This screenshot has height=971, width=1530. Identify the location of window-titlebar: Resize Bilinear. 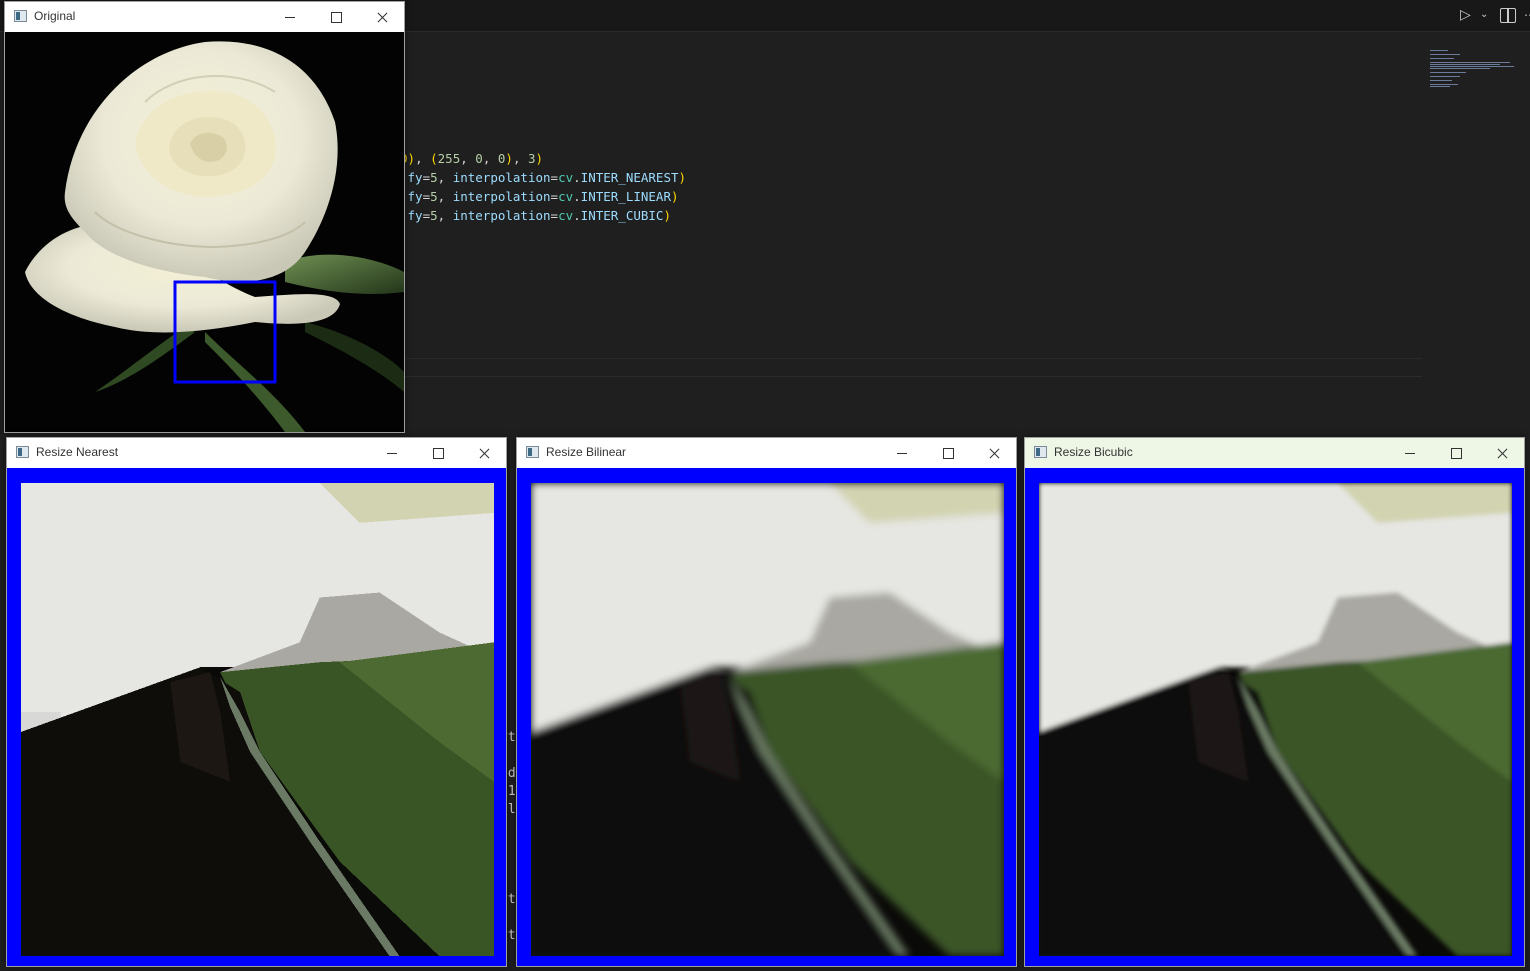
(766, 453).